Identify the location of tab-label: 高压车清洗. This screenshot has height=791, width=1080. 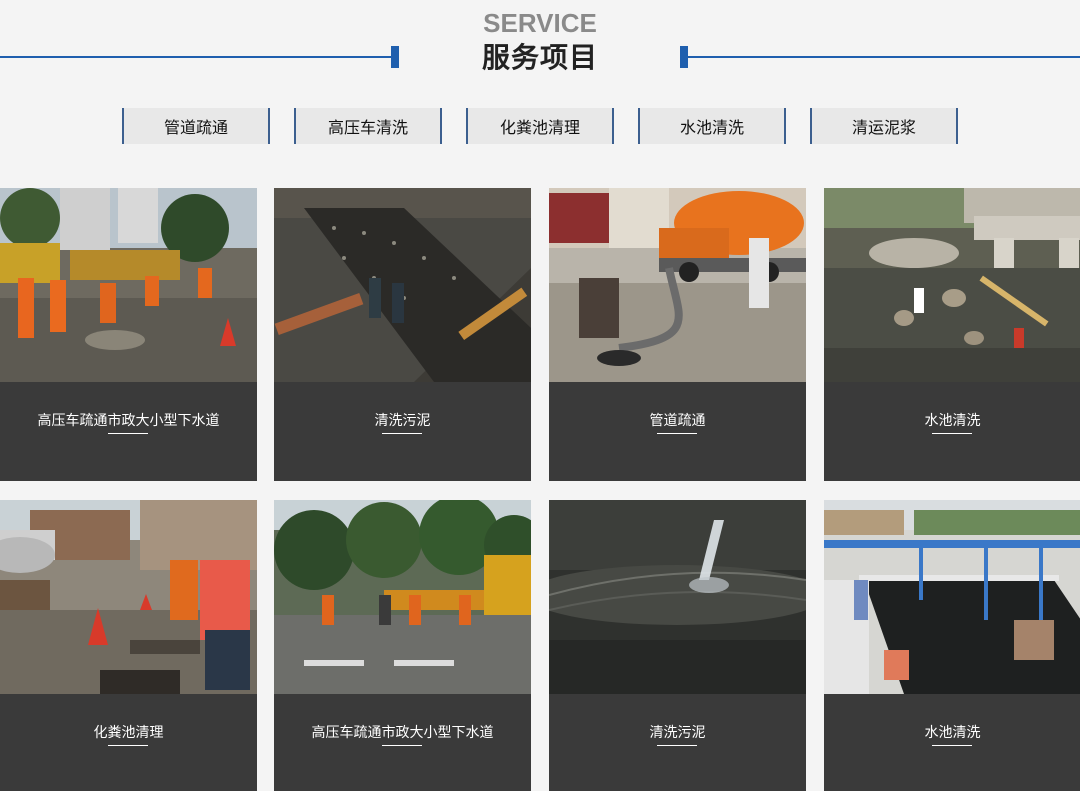
(367, 127).